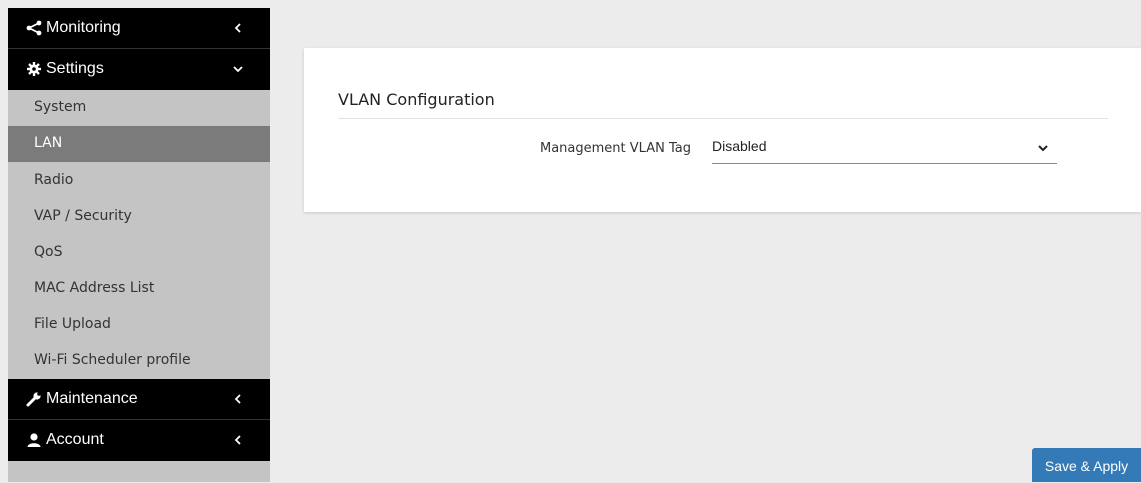  Describe the element at coordinates (139, 440) in the screenshot. I see `menu-account: Account` at that location.